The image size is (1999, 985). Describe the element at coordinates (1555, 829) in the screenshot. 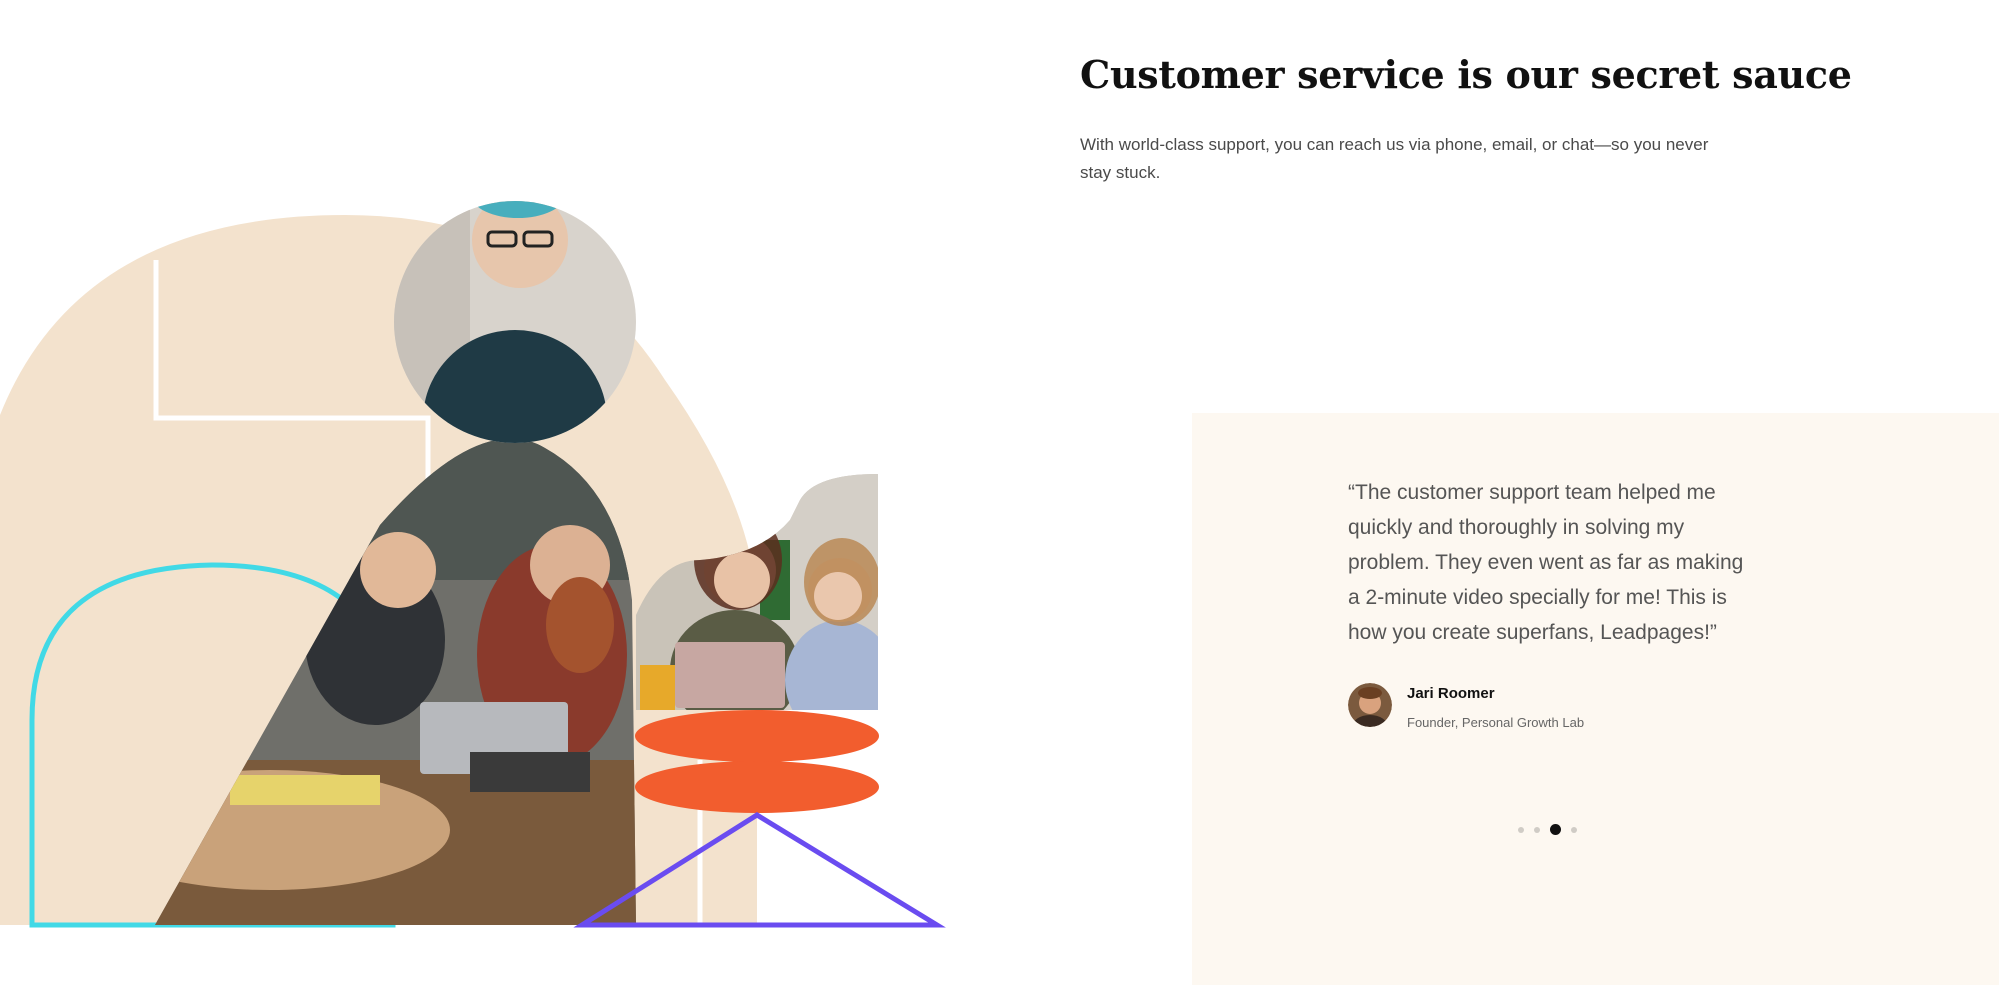

I see `carousel-dot-3-active` at that location.